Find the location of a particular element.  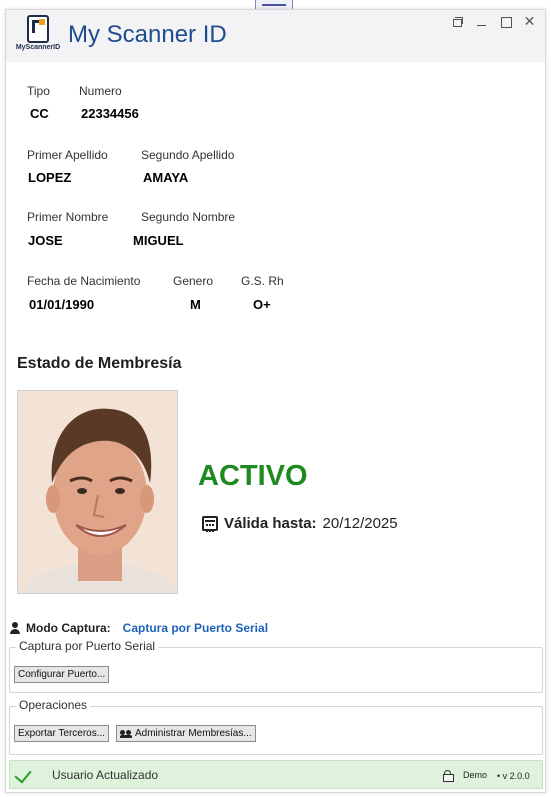

primer-nombre-value: JOSE is located at coordinates (75, 241).